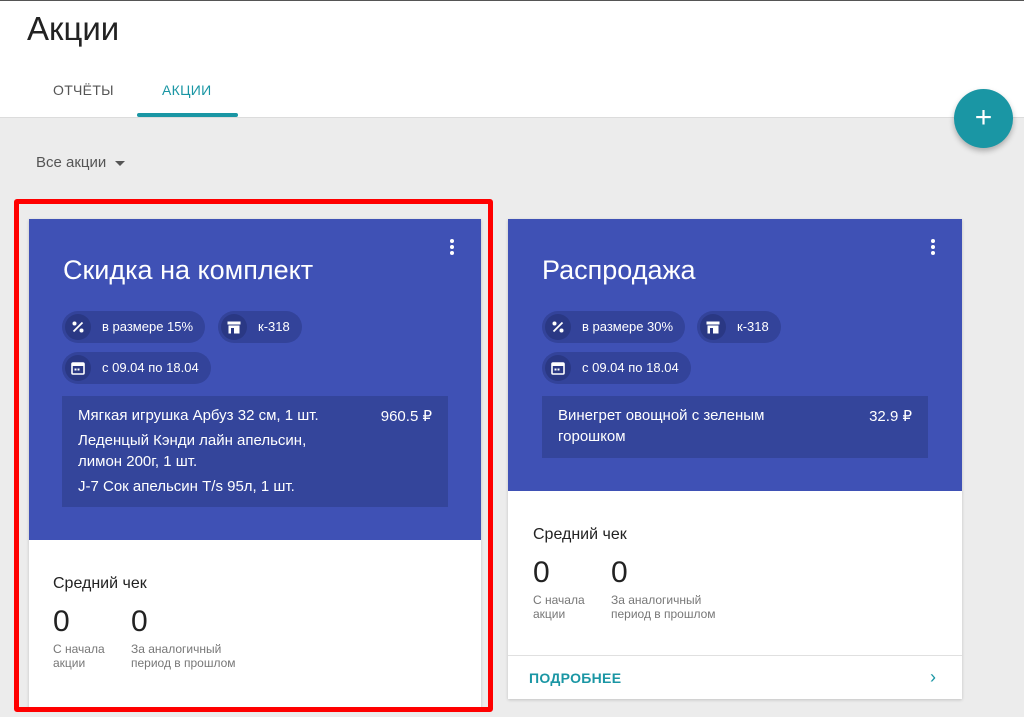 The height and width of the screenshot is (717, 1024). What do you see at coordinates (619, 270) in the screenshot?
I see `card-title: Распродажа` at bounding box center [619, 270].